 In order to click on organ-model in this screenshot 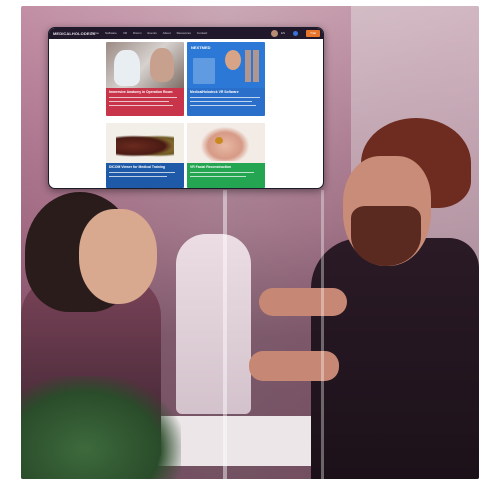, I will do `click(145, 146)`.